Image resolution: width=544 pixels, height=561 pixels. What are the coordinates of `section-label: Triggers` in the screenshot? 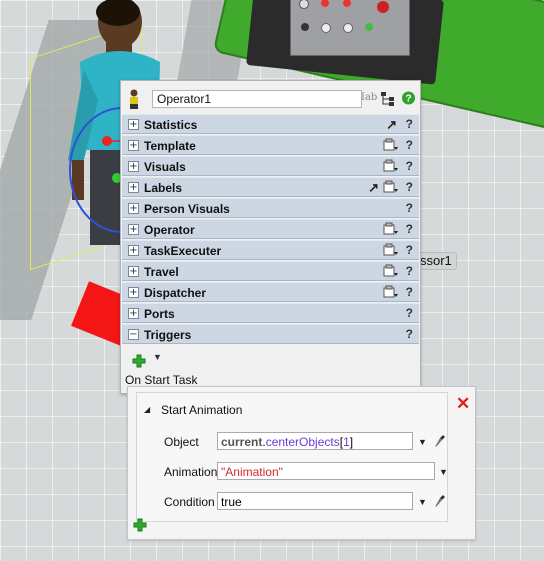 It's located at (168, 335).